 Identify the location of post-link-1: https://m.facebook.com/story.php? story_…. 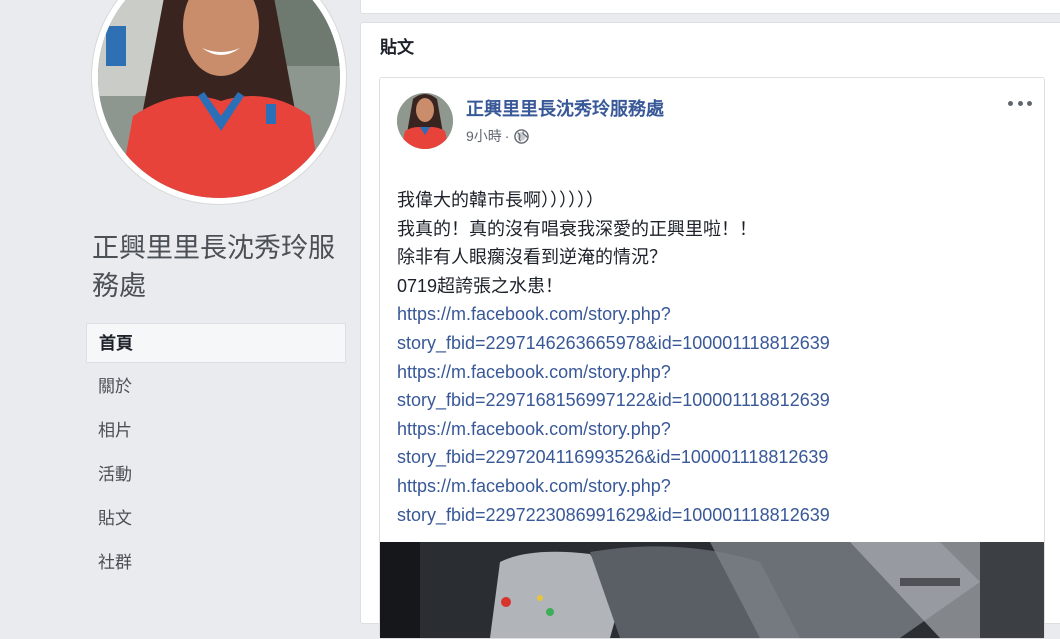
(712, 328).